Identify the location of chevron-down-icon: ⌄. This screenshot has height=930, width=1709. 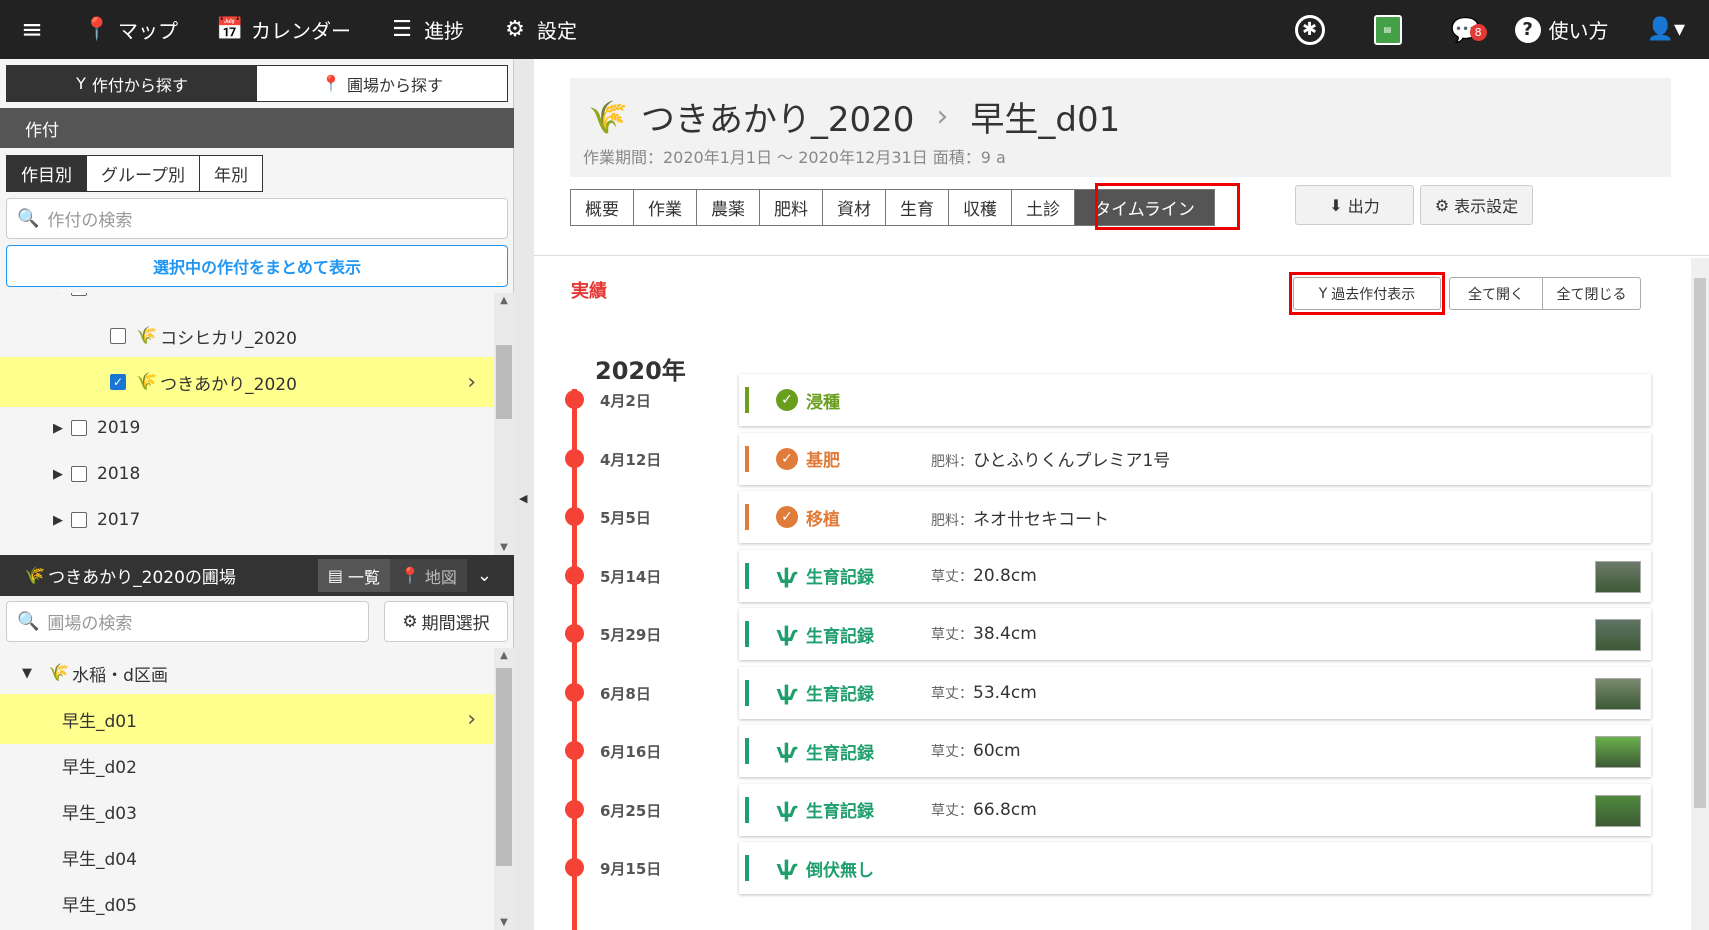
(484, 575).